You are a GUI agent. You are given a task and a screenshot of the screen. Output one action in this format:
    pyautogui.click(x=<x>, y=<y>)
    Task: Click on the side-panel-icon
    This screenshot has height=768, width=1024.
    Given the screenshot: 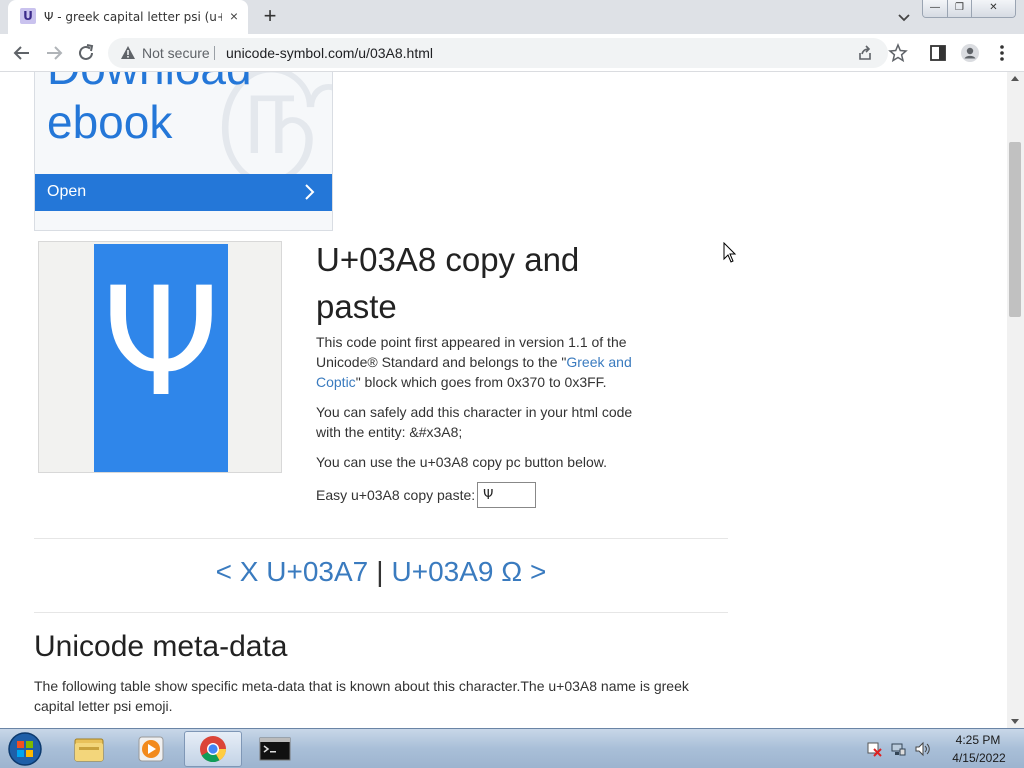 What is the action you would take?
    pyautogui.click(x=938, y=53)
    